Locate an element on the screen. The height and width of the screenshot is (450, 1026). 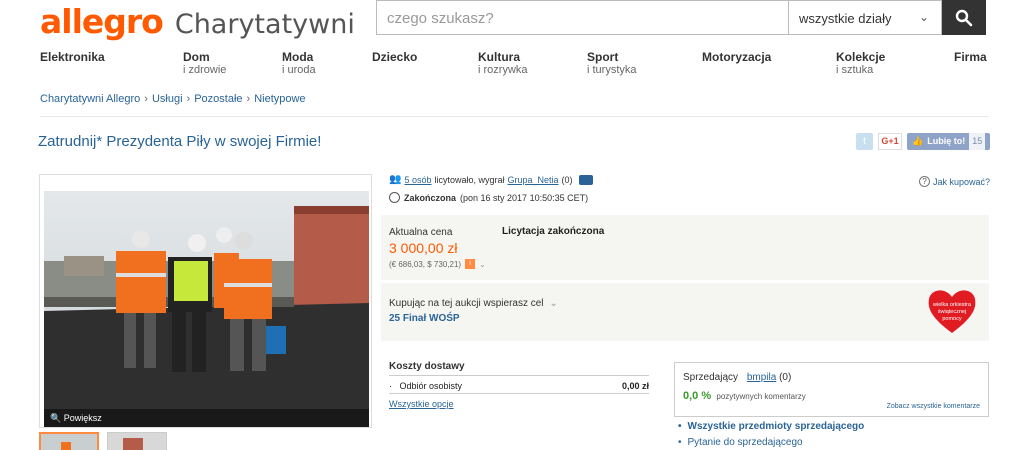
briefcase-icon is located at coordinates (585, 179).